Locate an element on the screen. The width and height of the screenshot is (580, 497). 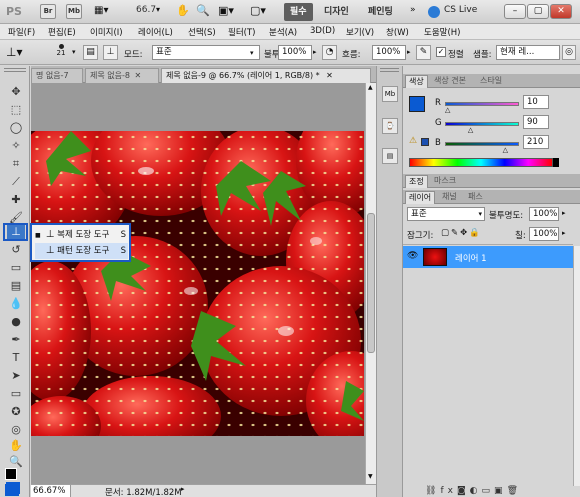
lasso-tool-icon: ◯ is located at coordinates (16, 128).